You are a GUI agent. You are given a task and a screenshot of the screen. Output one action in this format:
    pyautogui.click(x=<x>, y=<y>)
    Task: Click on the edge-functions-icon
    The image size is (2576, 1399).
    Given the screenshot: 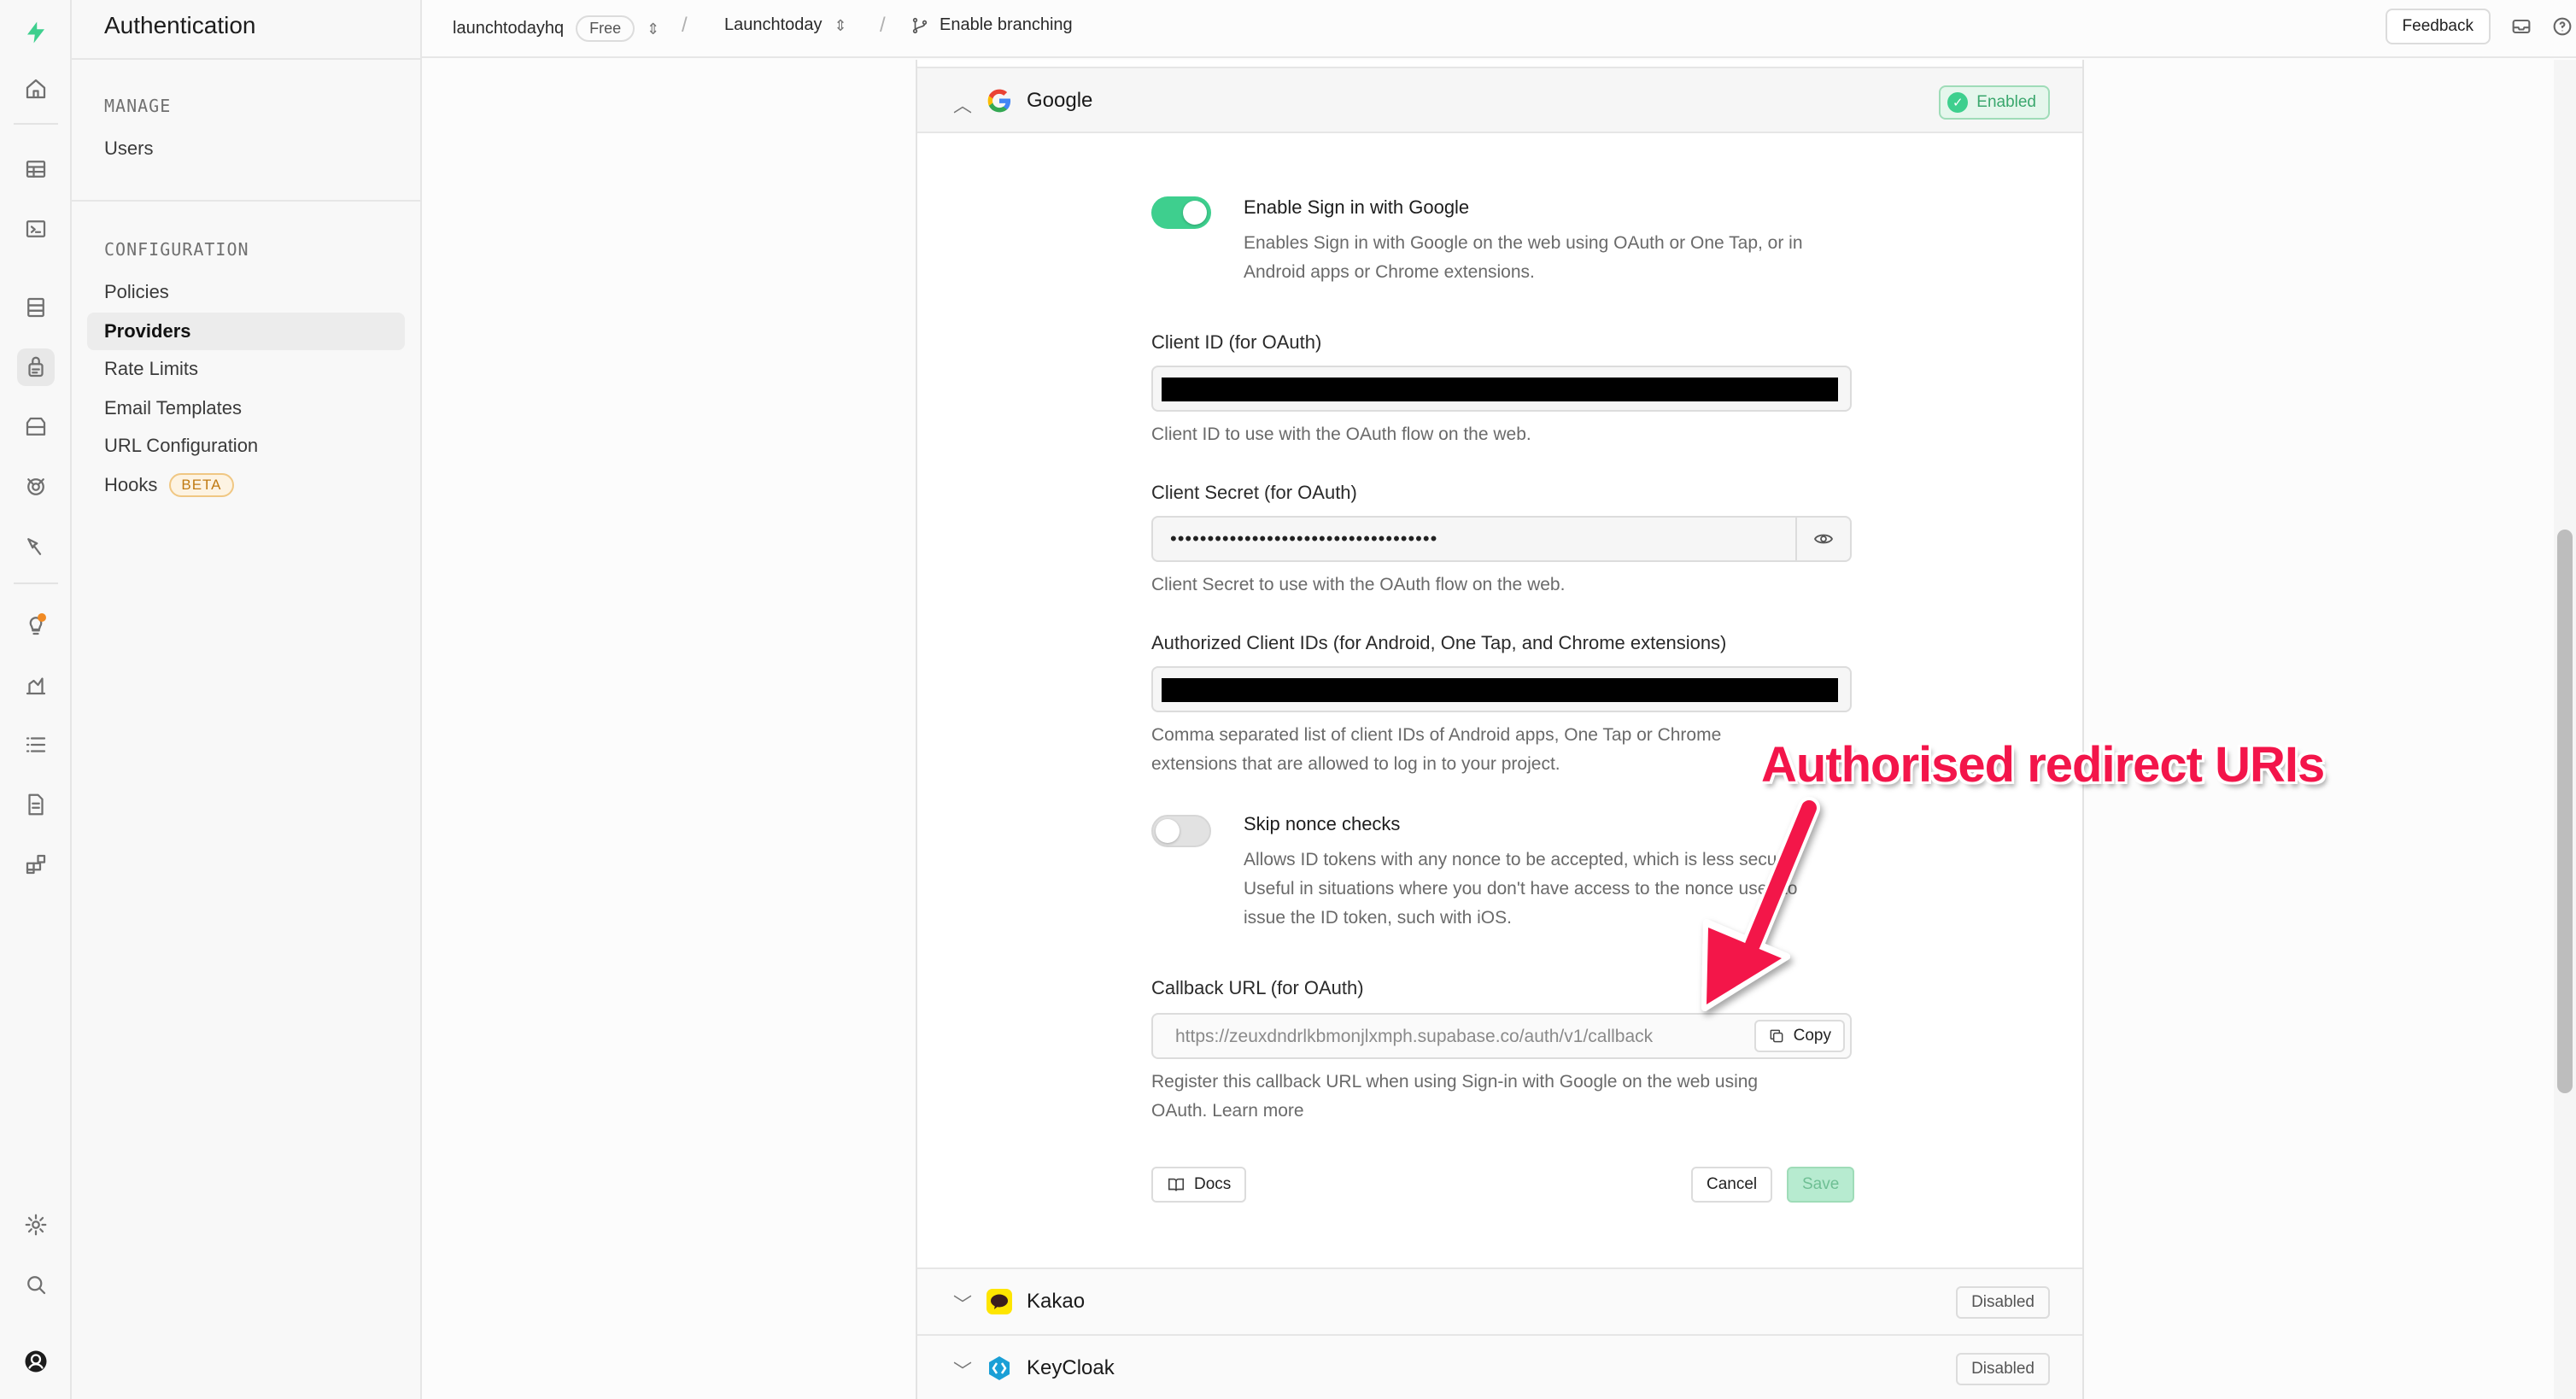 What is the action you would take?
    pyautogui.click(x=36, y=546)
    